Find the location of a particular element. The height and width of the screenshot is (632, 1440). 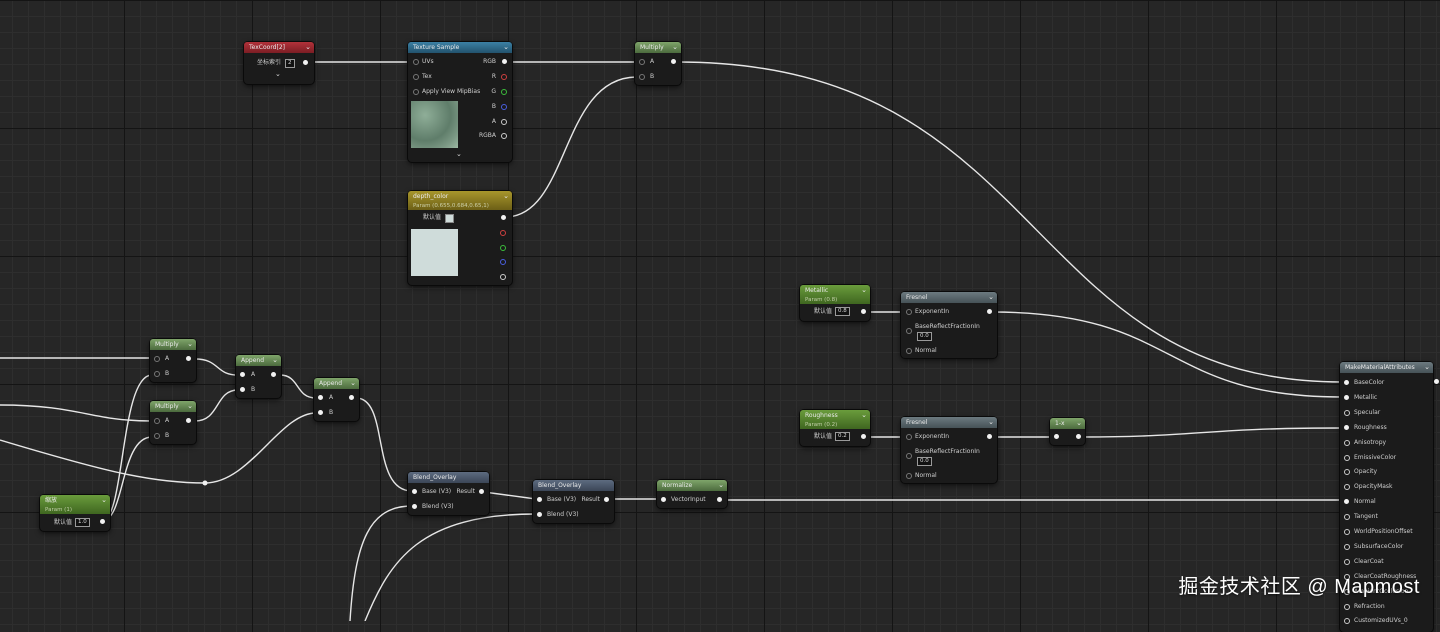

normalize-node: Normalize ⌄ VectorInput is located at coordinates (692, 494).